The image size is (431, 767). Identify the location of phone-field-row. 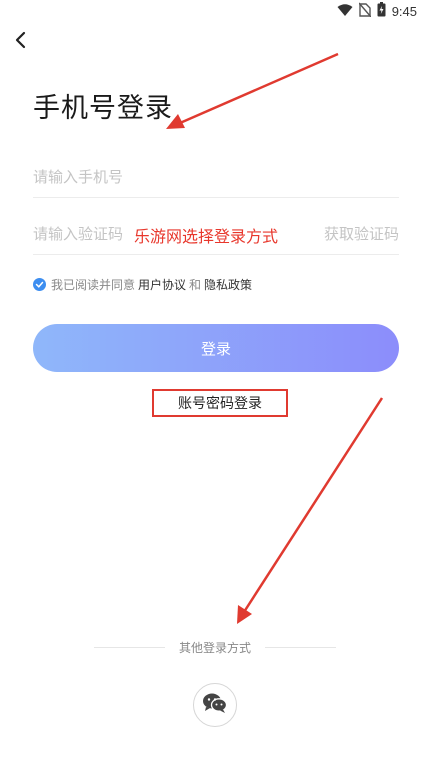
(216, 176).